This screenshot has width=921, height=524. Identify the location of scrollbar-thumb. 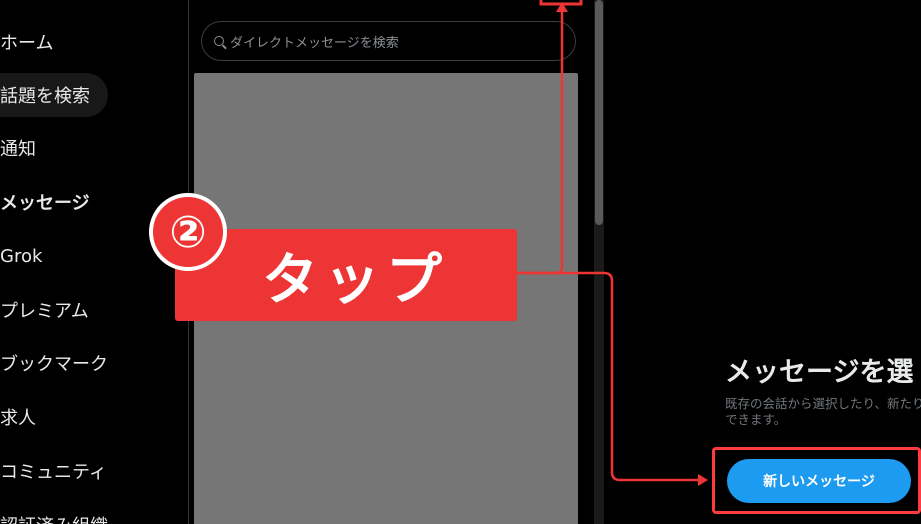
(599, 112).